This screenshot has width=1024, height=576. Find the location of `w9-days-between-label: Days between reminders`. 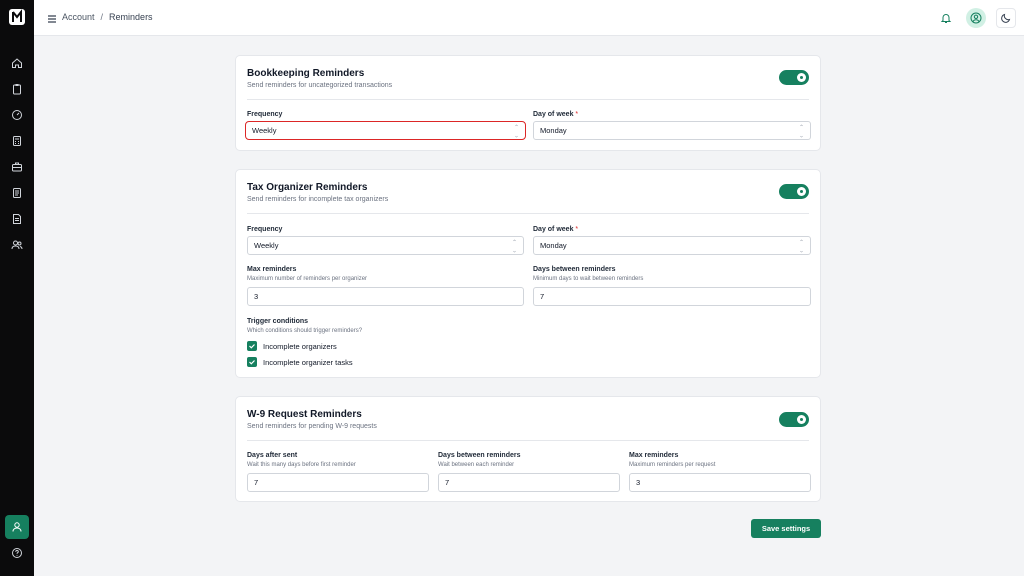

w9-days-between-label: Days between reminders is located at coordinates (479, 455).